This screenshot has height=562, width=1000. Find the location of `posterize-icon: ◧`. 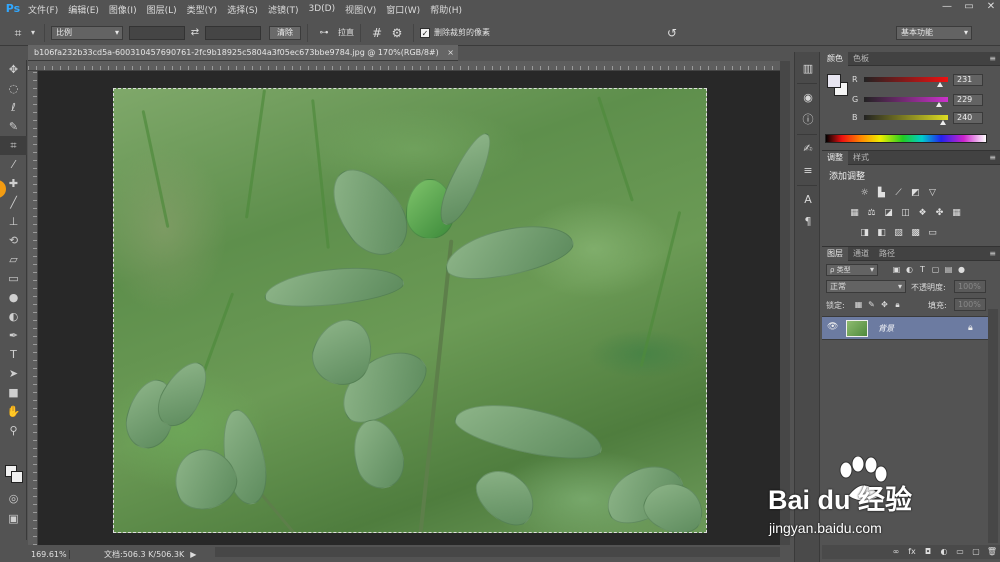

posterize-icon: ◧ is located at coordinates (881, 233).